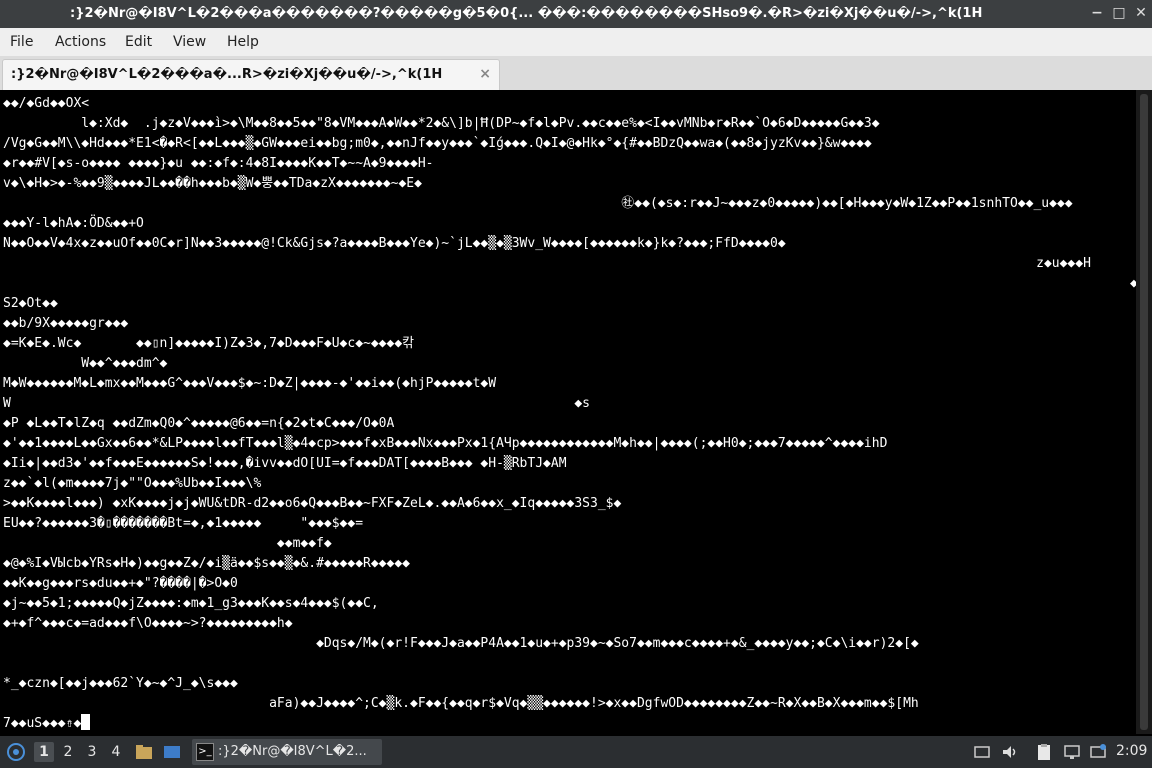 The width and height of the screenshot is (1152, 768). What do you see at coordinates (547, 263) in the screenshot?
I see `terminal-line: z◆u◆◆◆H` at bounding box center [547, 263].